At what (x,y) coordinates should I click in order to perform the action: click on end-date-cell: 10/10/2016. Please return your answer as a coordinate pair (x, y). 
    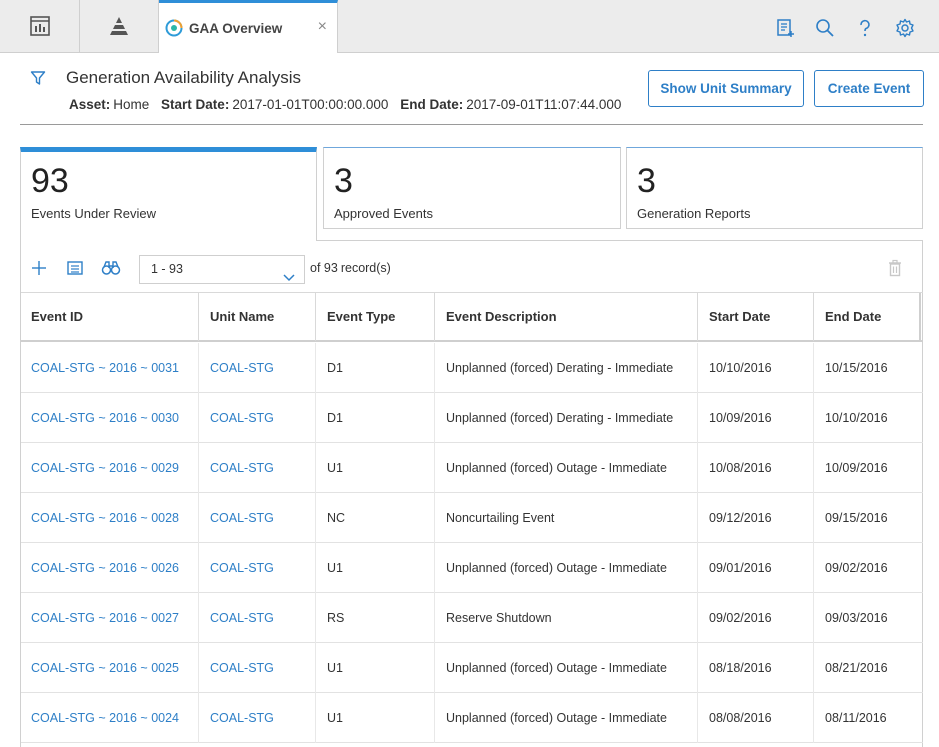
    Looking at the image, I should click on (856, 418).